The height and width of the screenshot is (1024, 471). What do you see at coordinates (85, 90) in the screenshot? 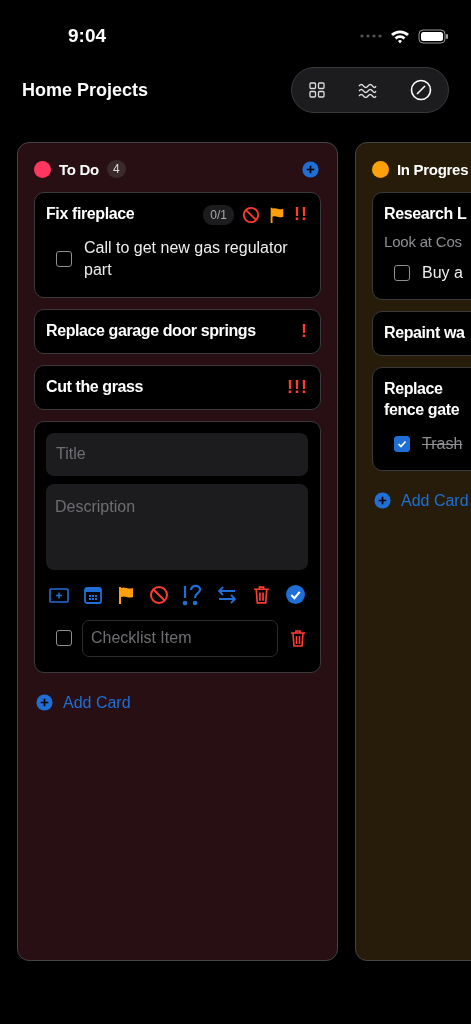
I see `board-title: Home Projects` at bounding box center [85, 90].